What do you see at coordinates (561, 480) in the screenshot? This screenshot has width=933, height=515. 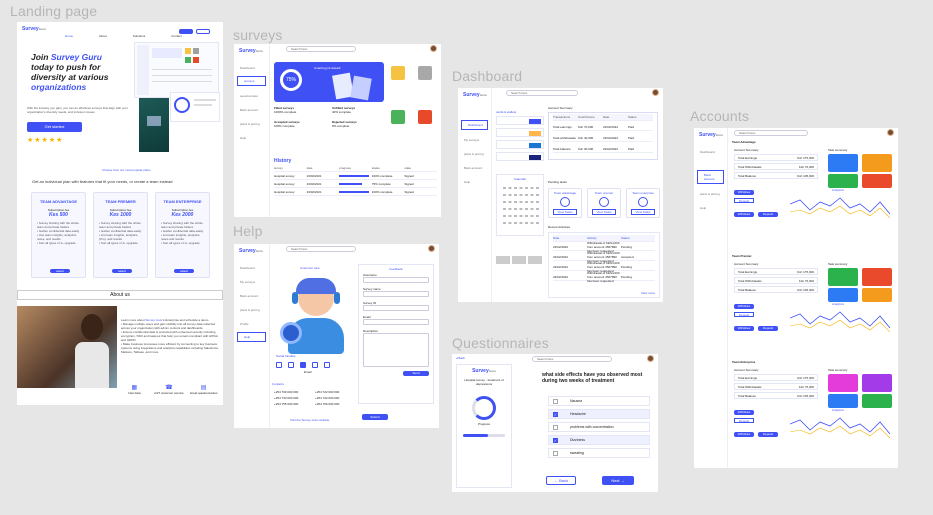 I see `back-button: ← Back` at bounding box center [561, 480].